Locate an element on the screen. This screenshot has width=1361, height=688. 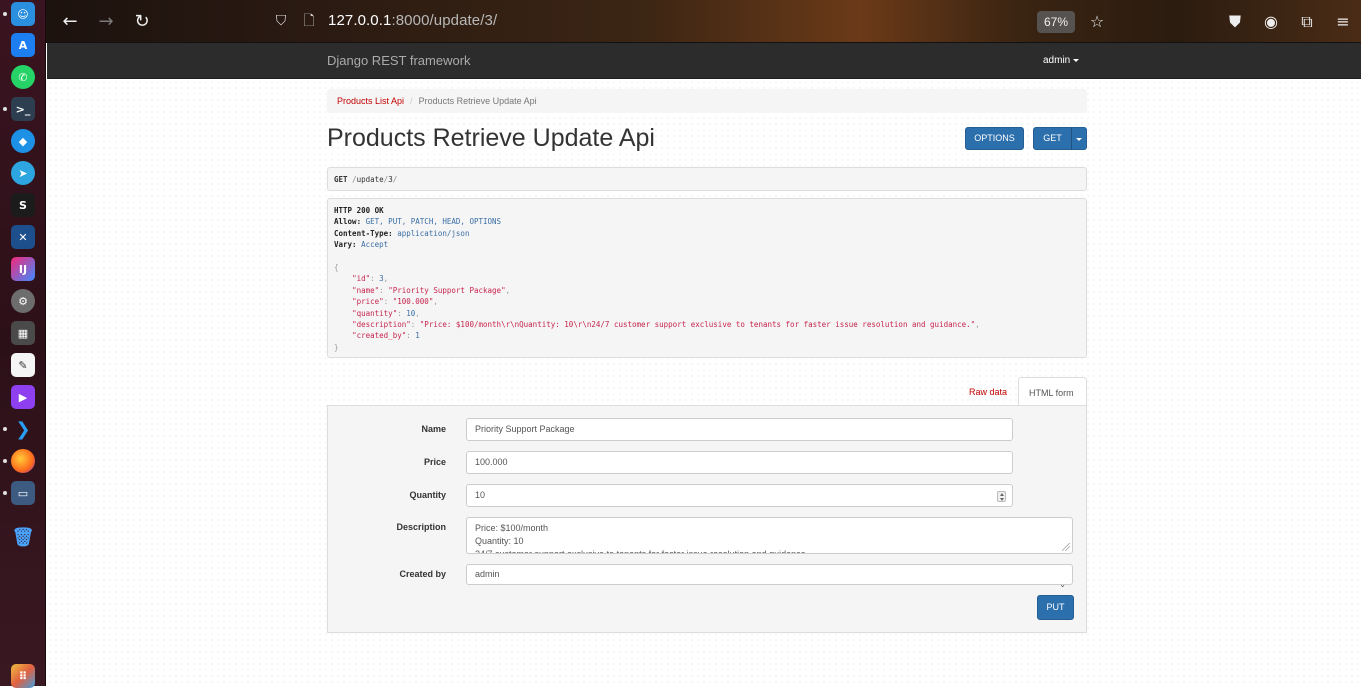
url-host: 127.0.0.1 is located at coordinates (360, 20).